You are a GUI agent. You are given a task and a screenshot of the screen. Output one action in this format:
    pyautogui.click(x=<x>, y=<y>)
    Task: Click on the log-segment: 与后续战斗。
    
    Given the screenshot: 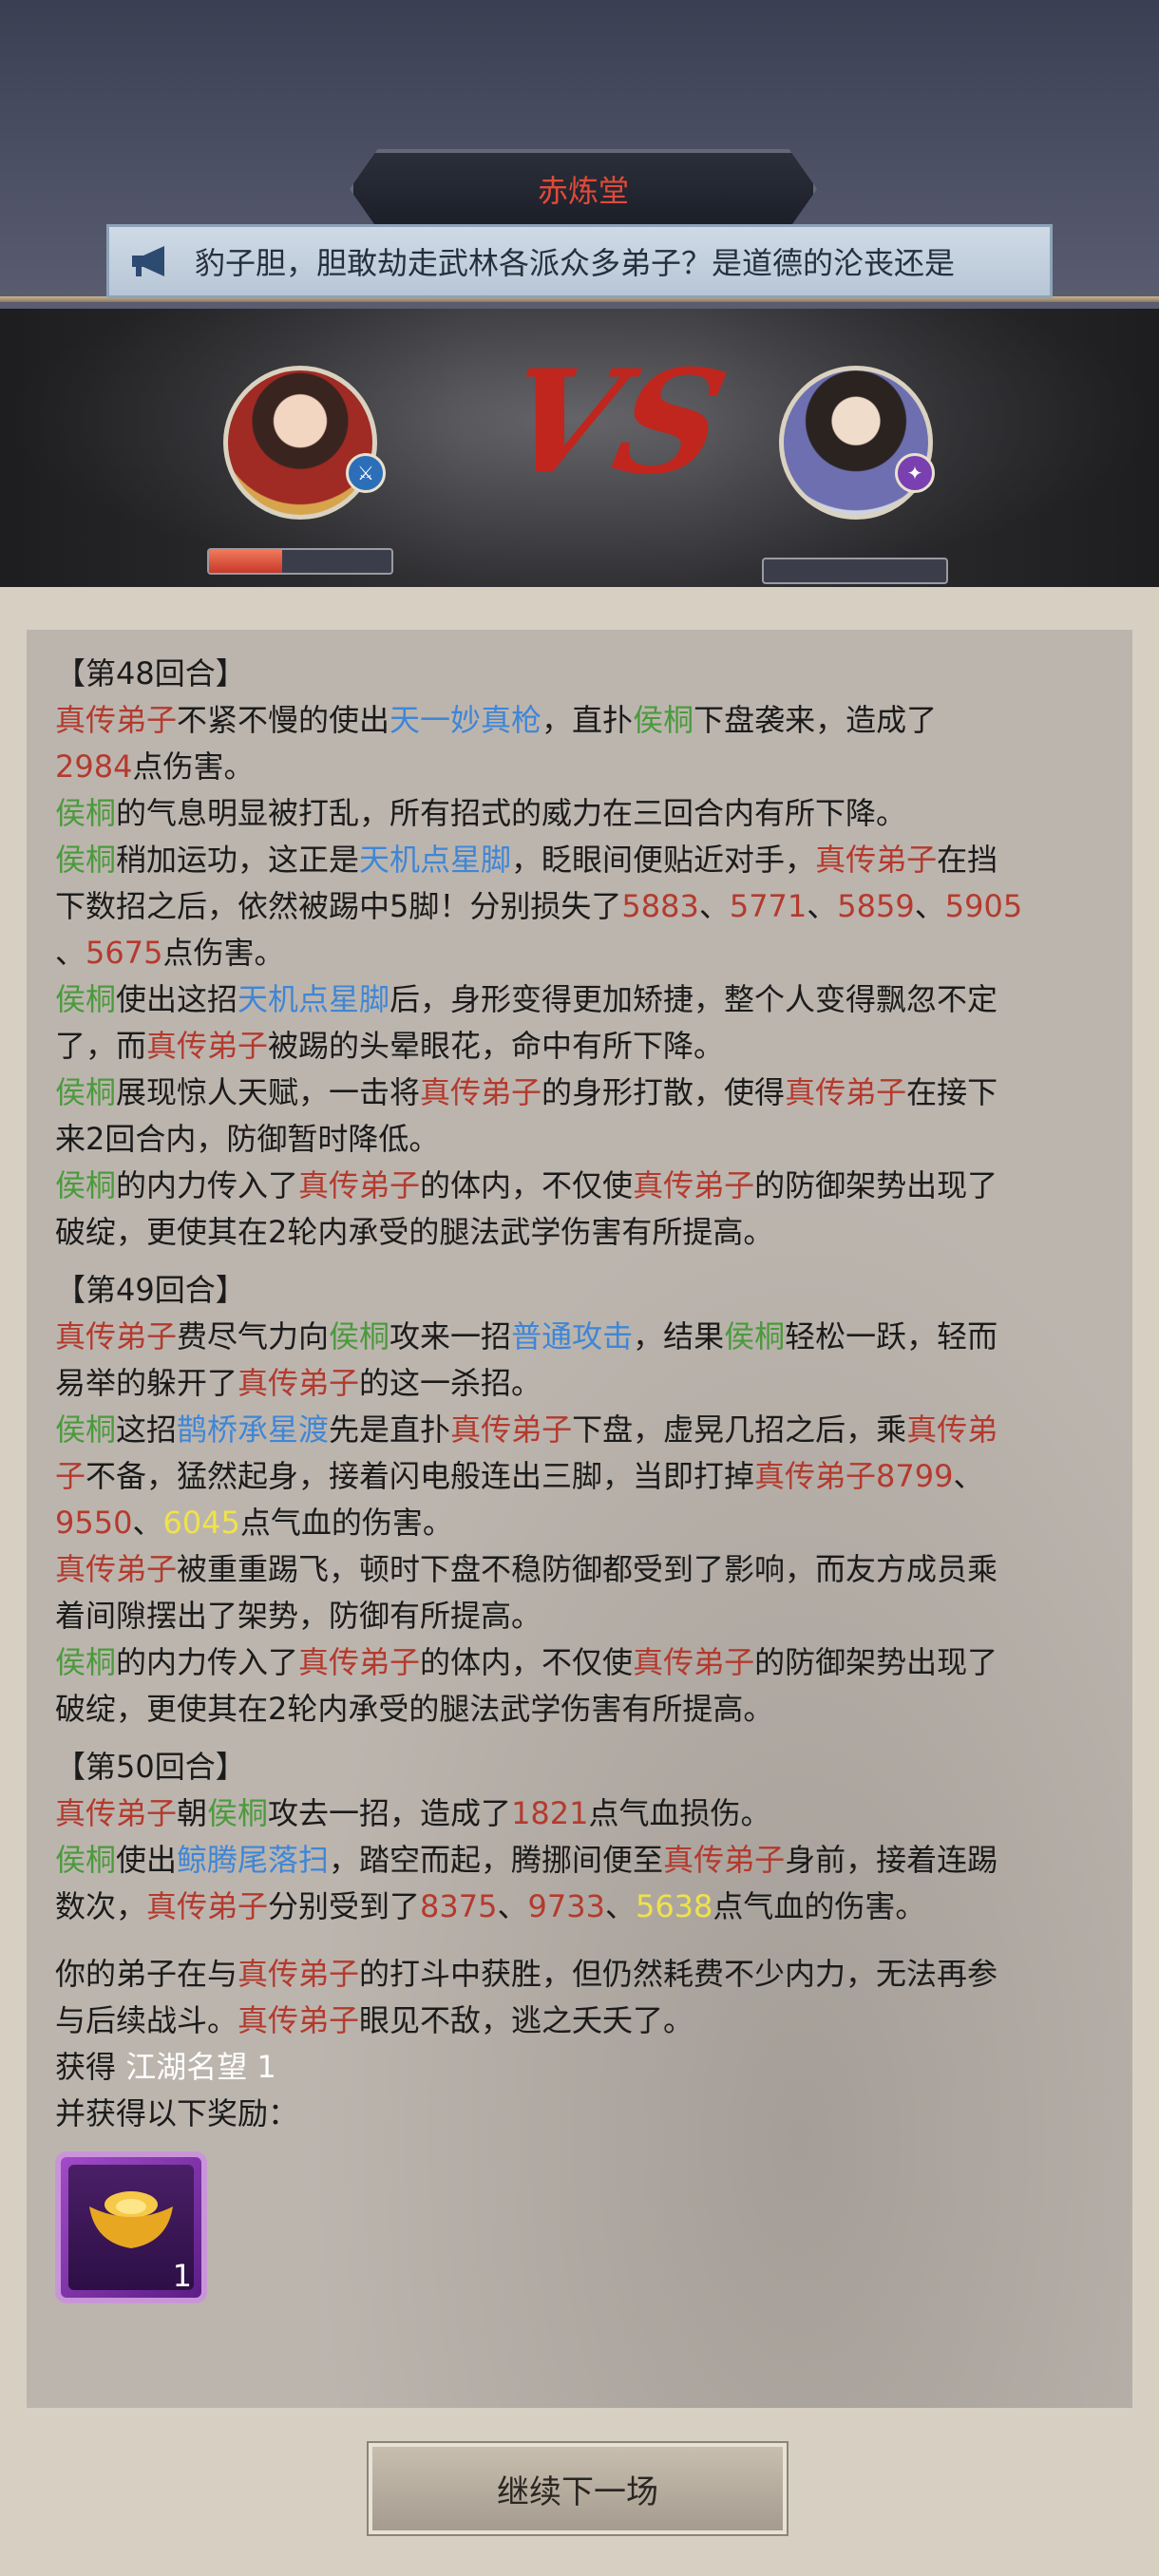 What is the action you would take?
    pyautogui.click(x=146, y=2020)
    